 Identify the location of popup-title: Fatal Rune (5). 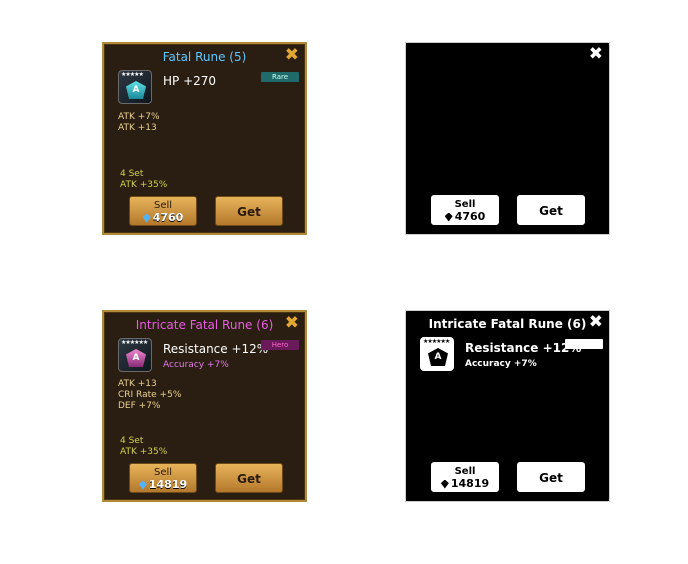
(204, 57).